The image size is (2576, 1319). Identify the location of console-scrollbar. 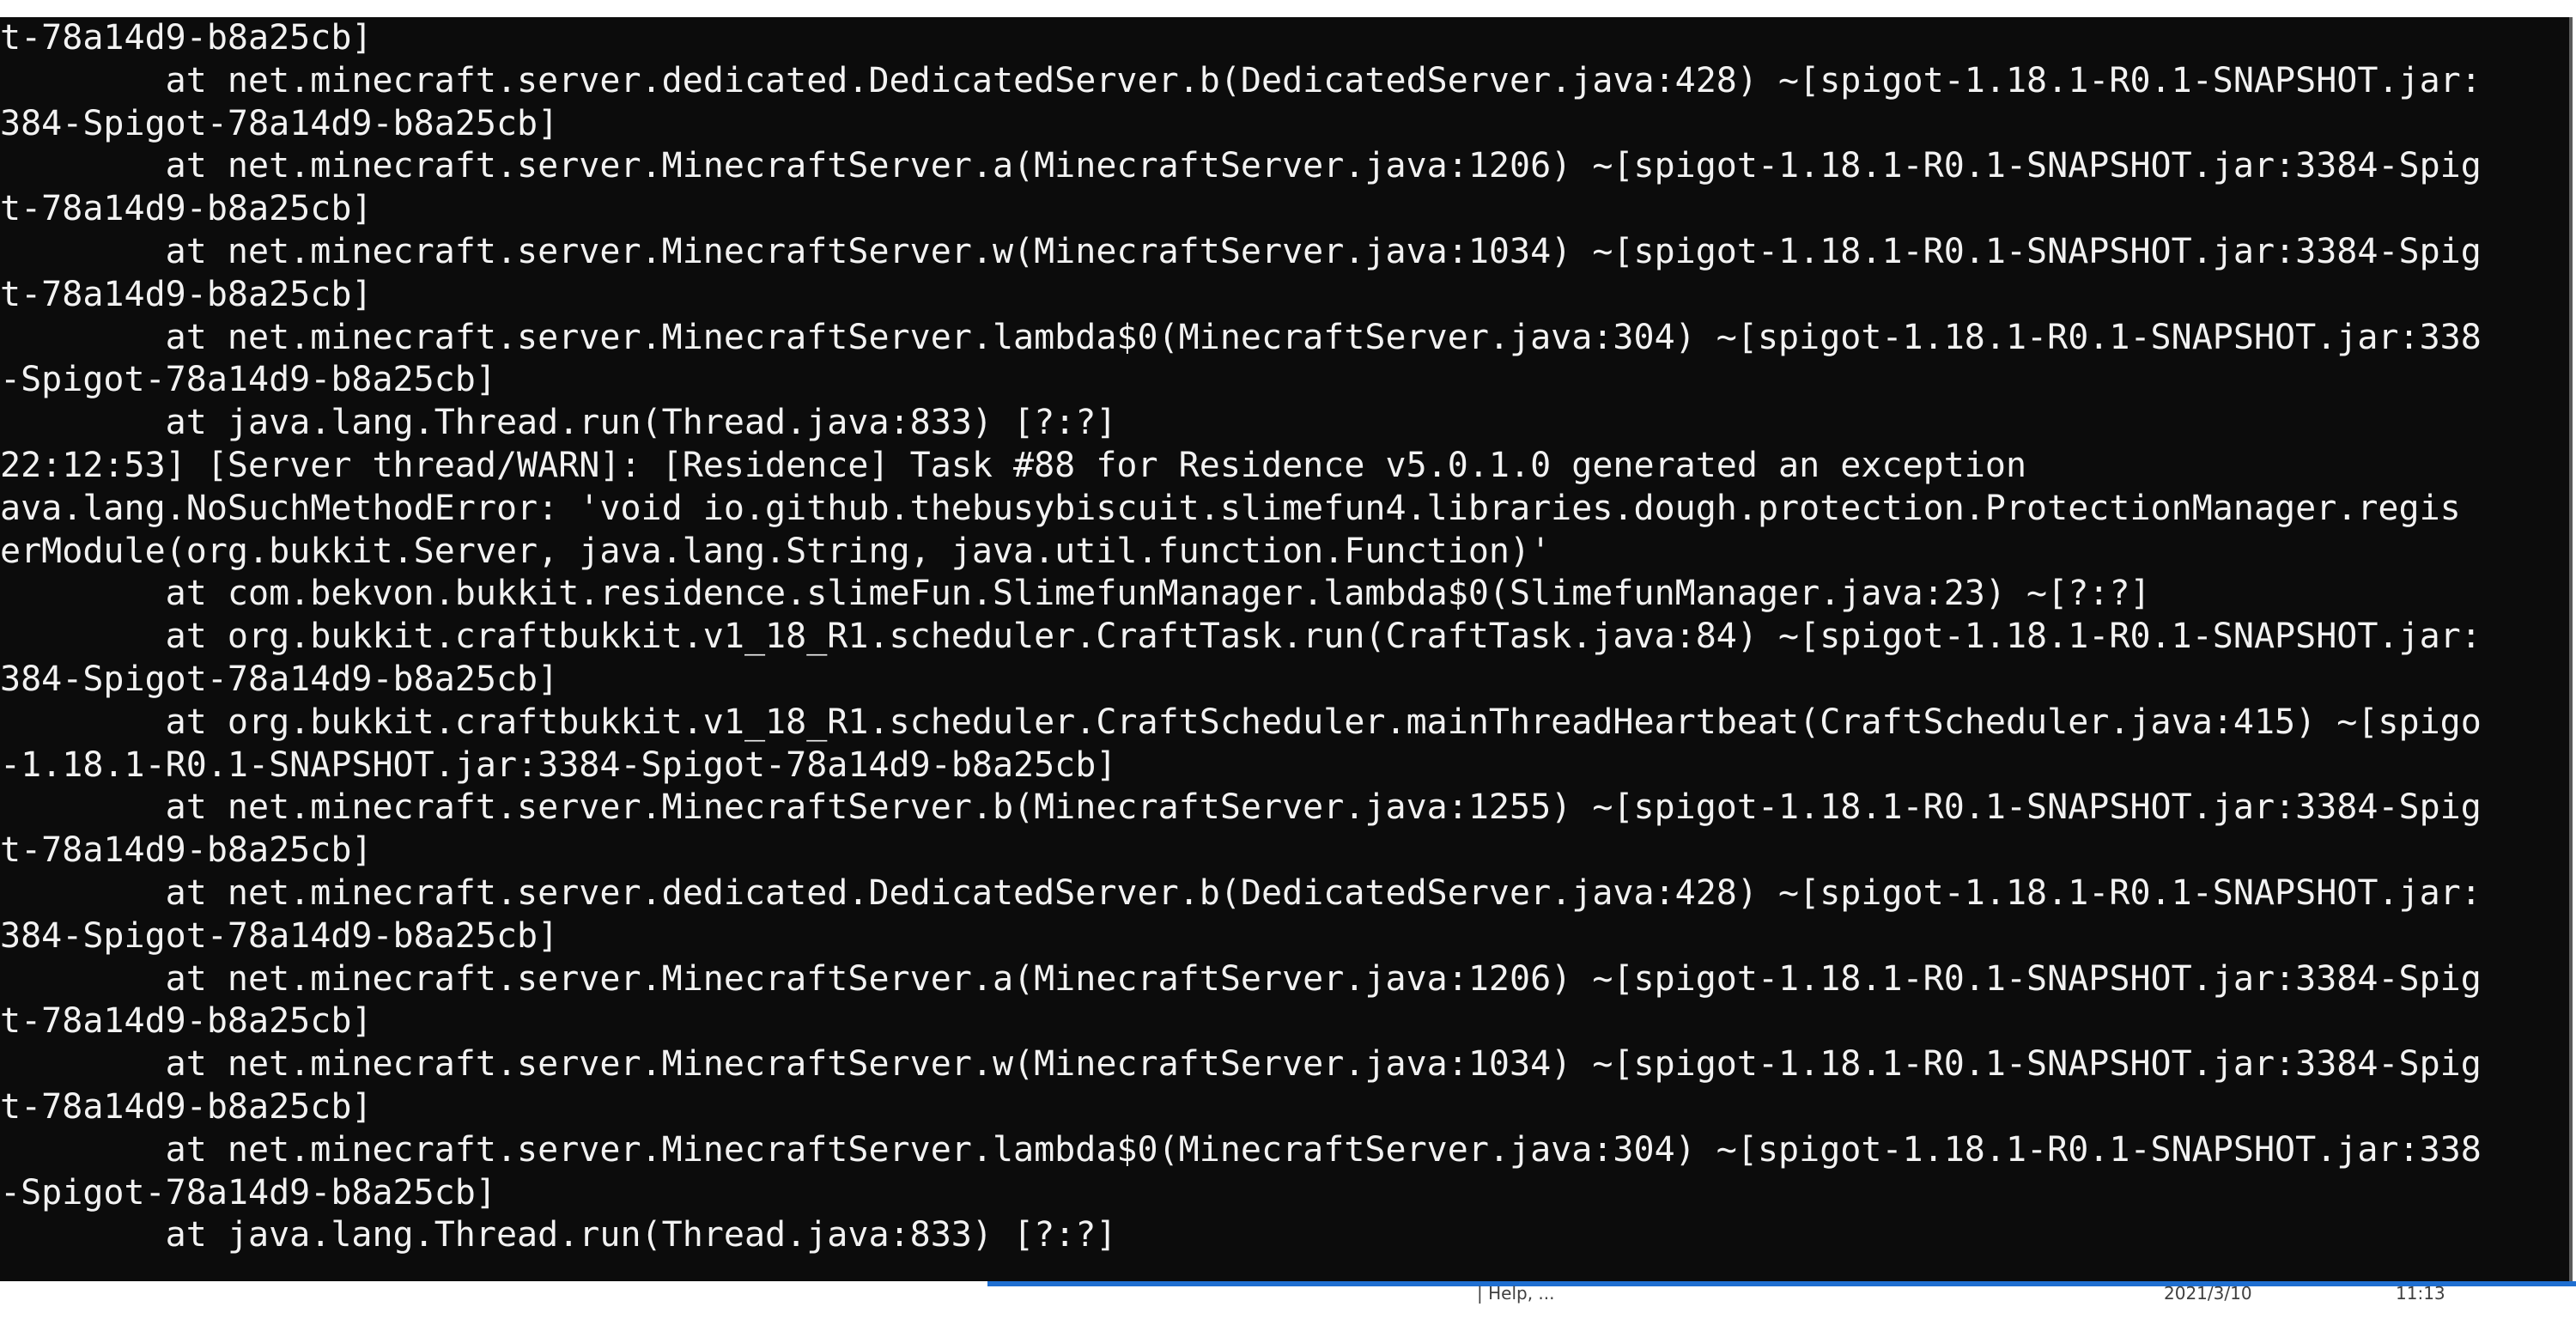
(2571, 649).